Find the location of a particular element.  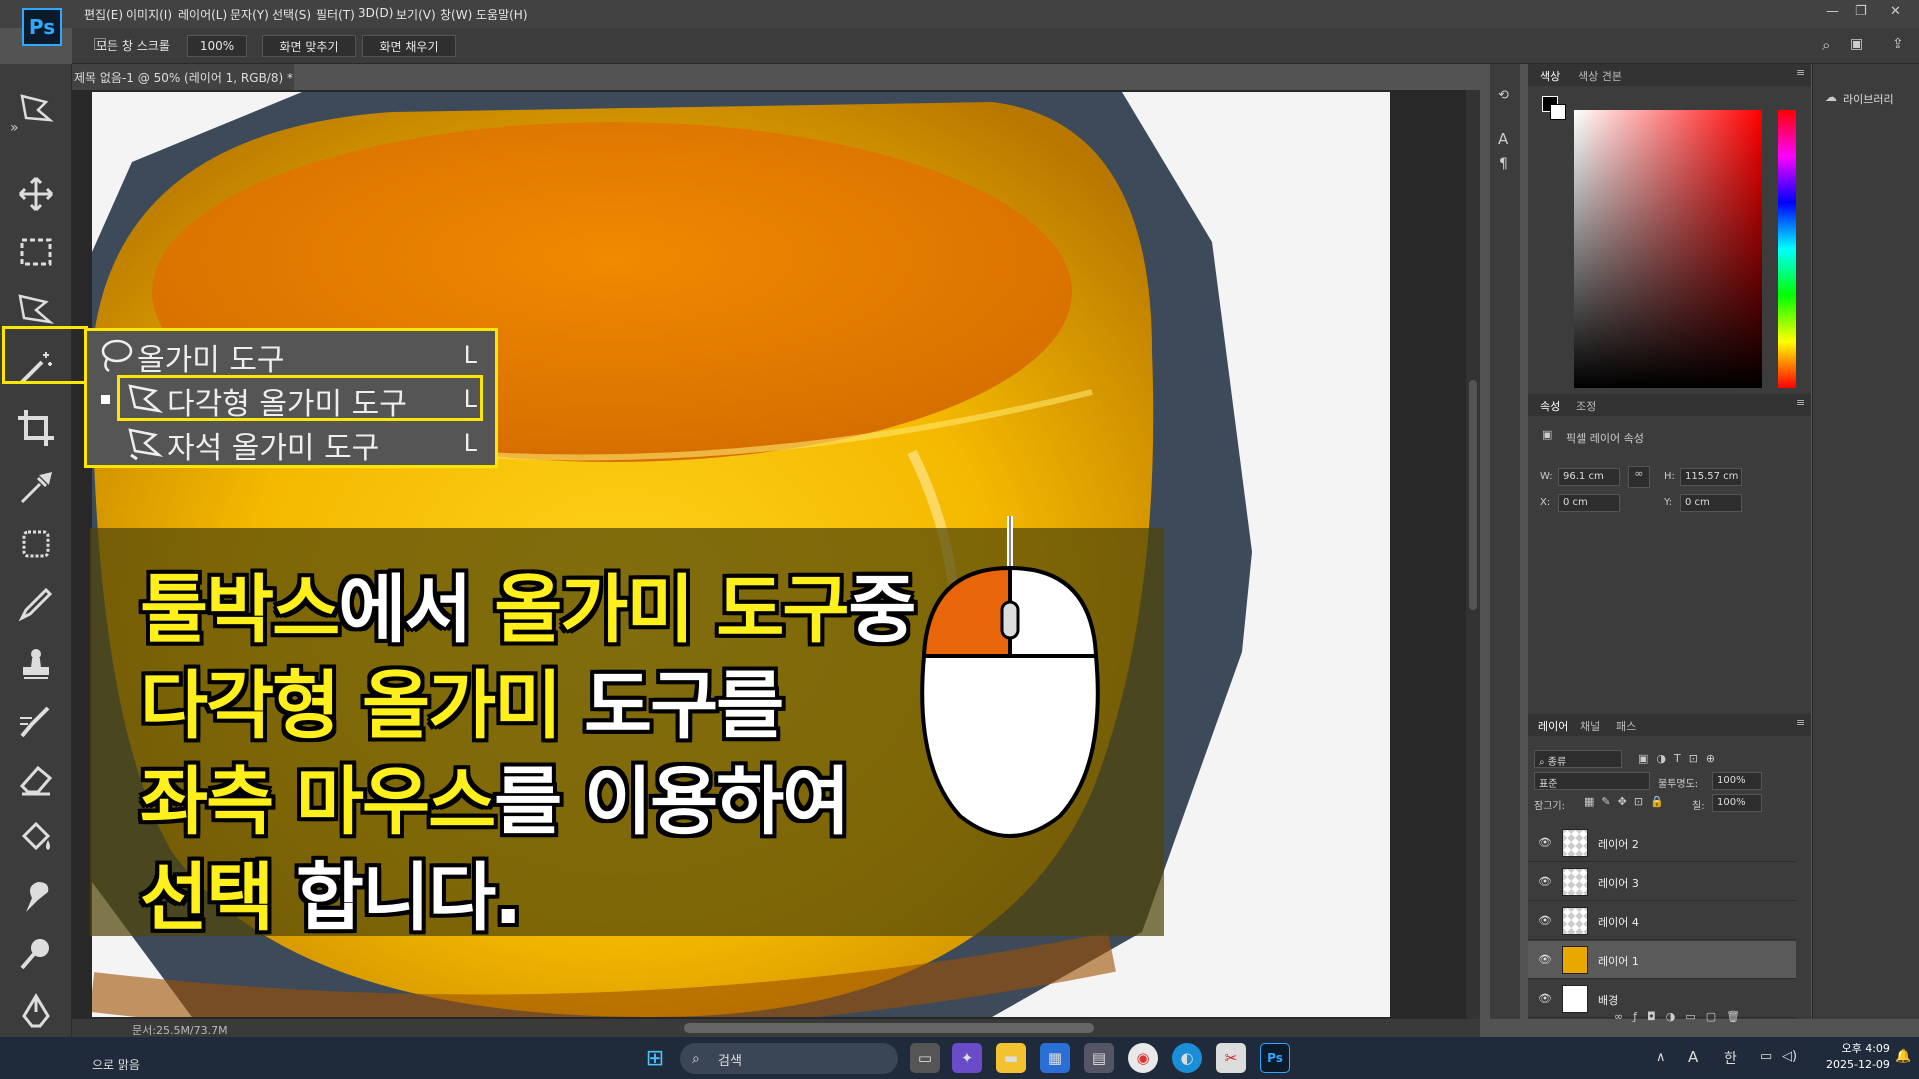

fit-screen-button: 화면 맞추기 is located at coordinates (309, 46).